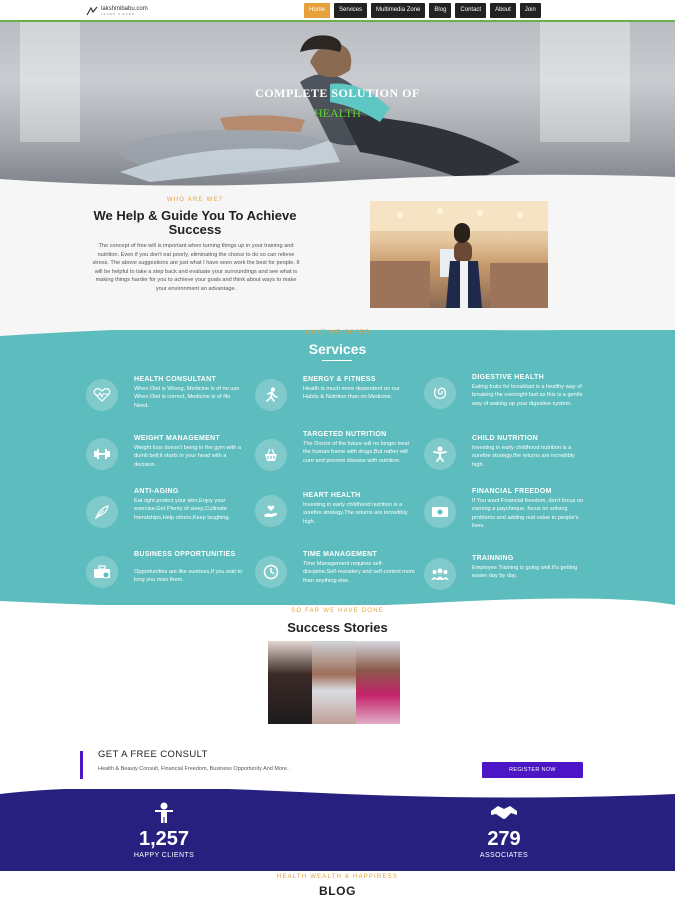 The width and height of the screenshot is (675, 900). I want to click on success-title: Success Stories, so click(337, 627).